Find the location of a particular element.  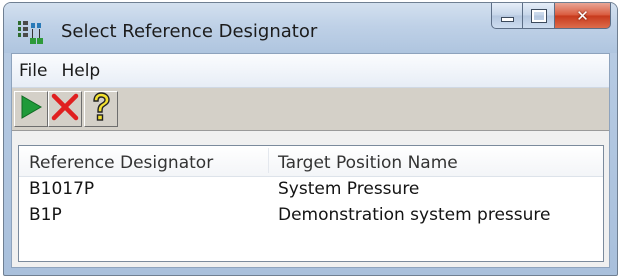

window-title: Select Reference Designator is located at coordinates (189, 31).